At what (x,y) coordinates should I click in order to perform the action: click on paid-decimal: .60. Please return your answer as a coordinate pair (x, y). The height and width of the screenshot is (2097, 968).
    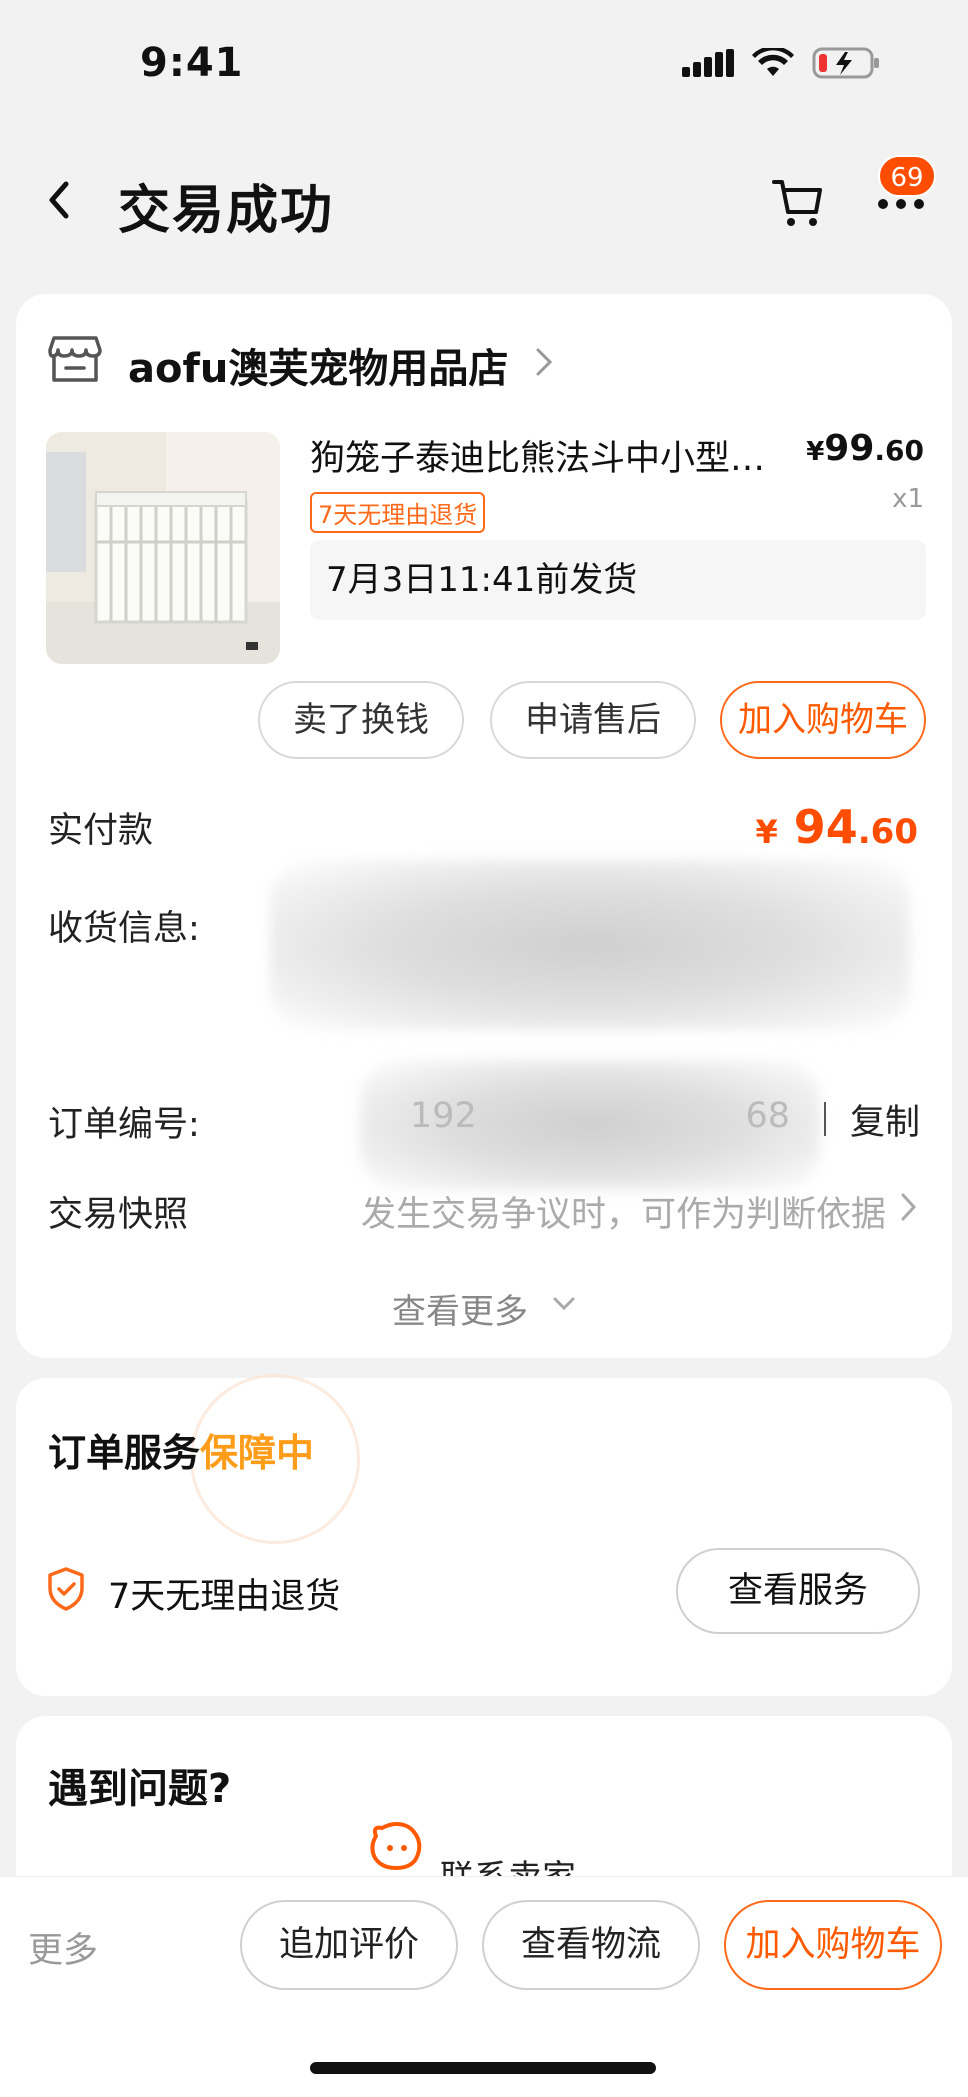
    Looking at the image, I should click on (887, 832).